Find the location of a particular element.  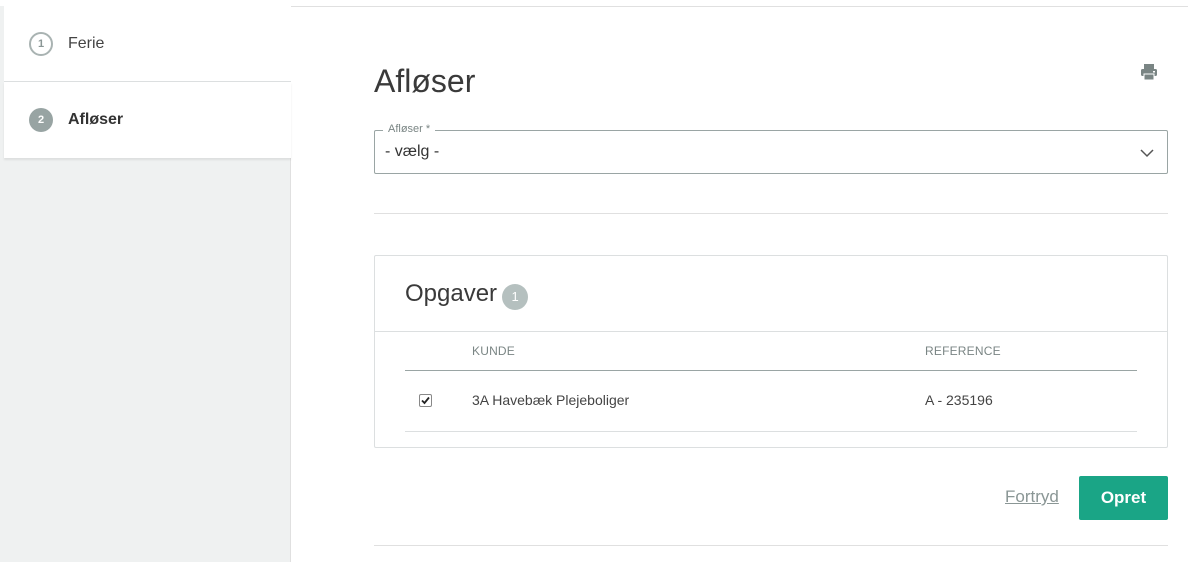

step-ferie: 1 Ferie is located at coordinates (147, 44).